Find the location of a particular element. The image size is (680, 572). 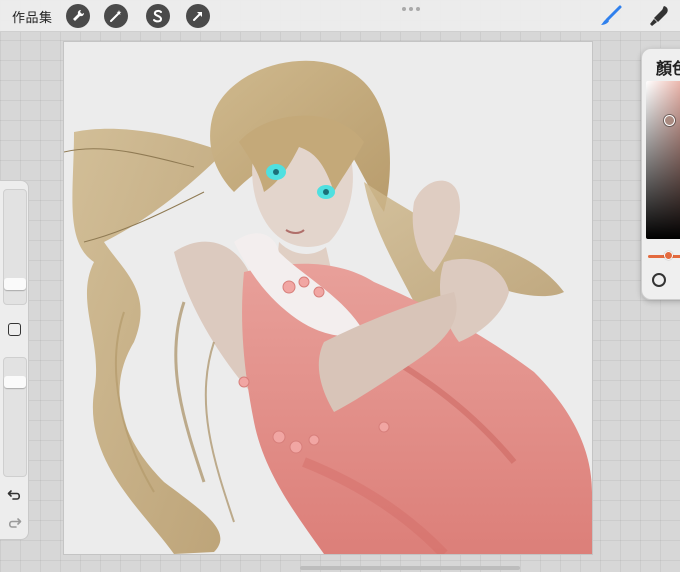

modify-button is located at coordinates (14, 329).